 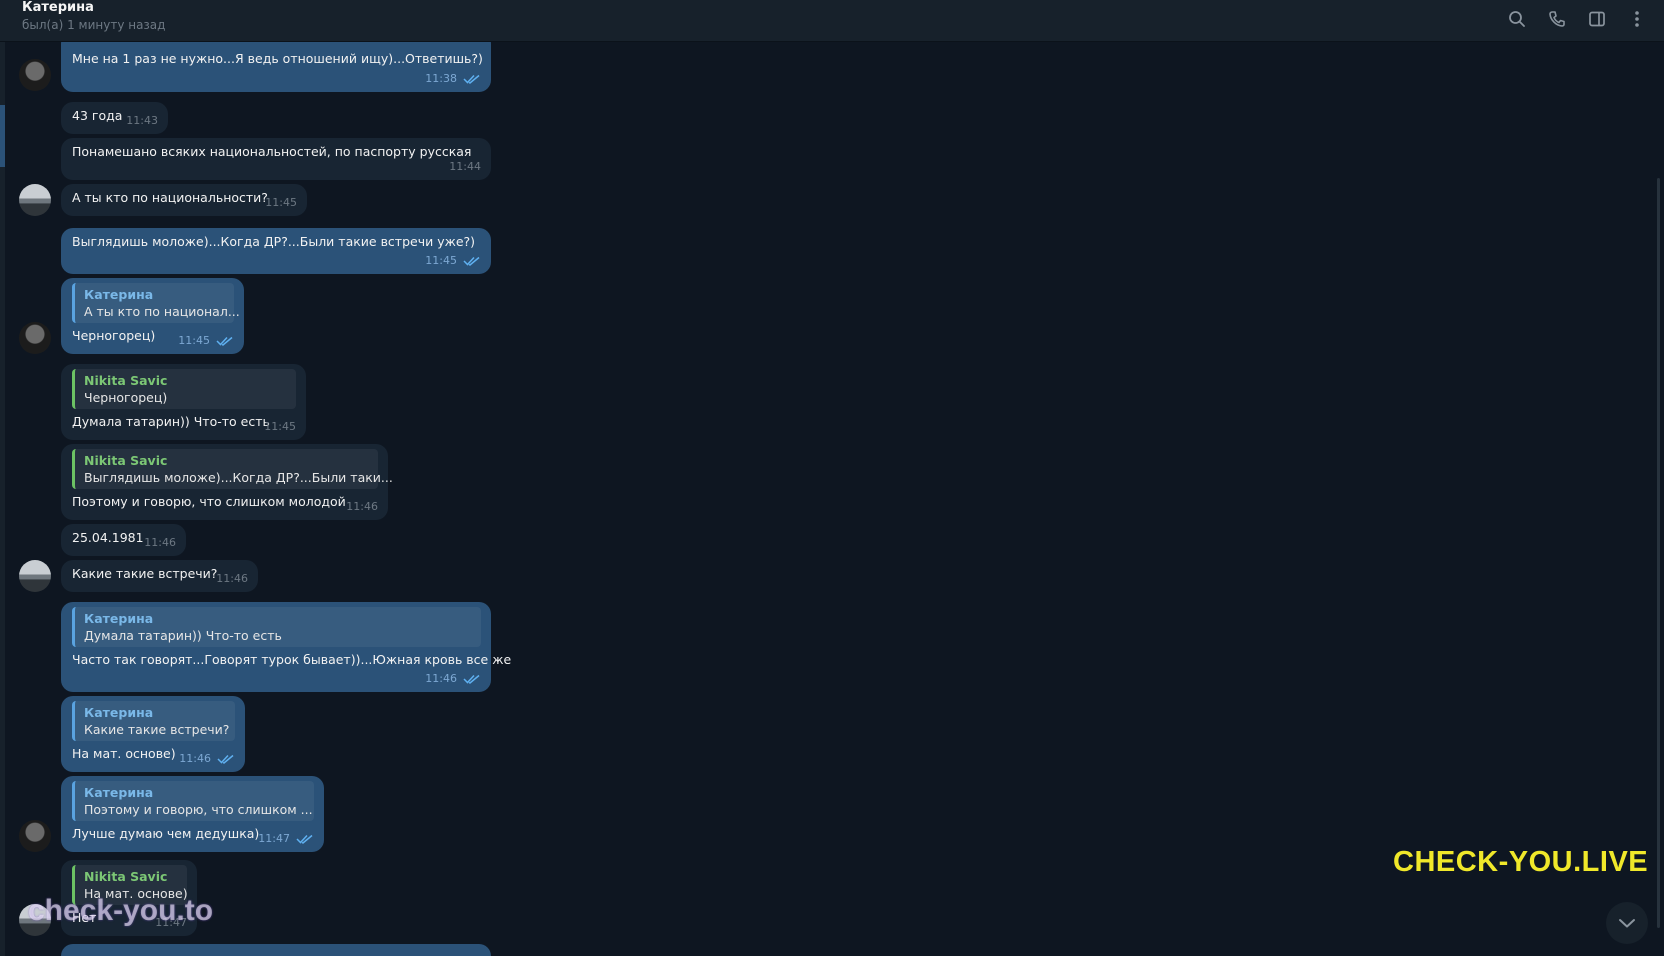 What do you see at coordinates (1521, 862) in the screenshot?
I see `watermark-right: CHECK-YOU.LIVE` at bounding box center [1521, 862].